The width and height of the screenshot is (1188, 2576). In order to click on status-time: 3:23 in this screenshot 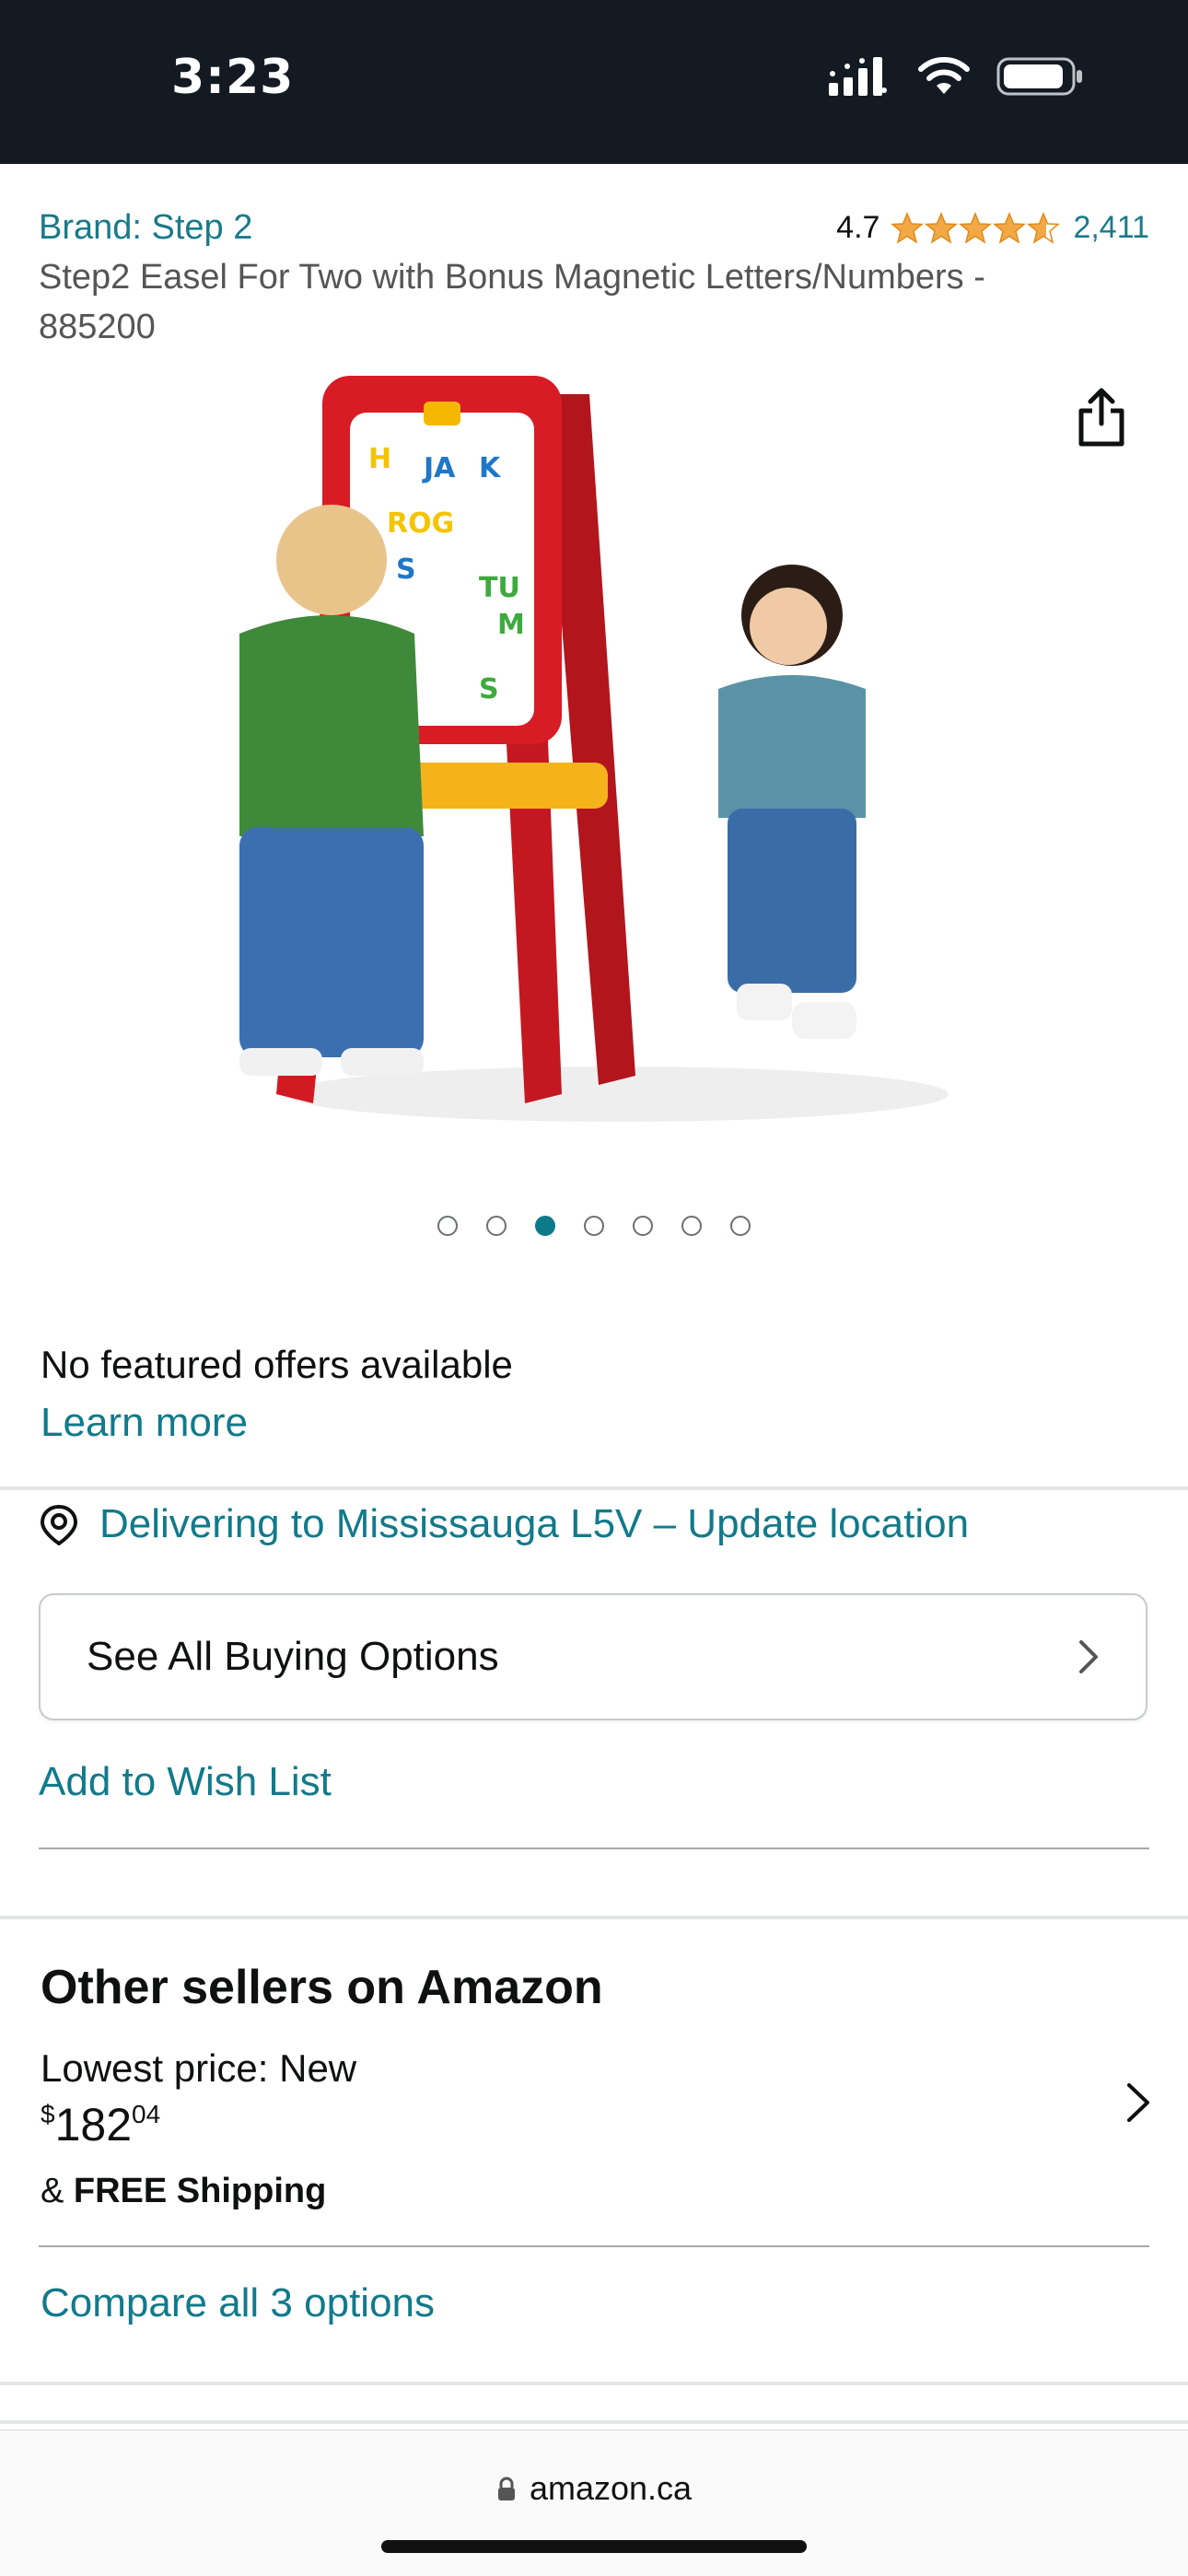, I will do `click(233, 77)`.